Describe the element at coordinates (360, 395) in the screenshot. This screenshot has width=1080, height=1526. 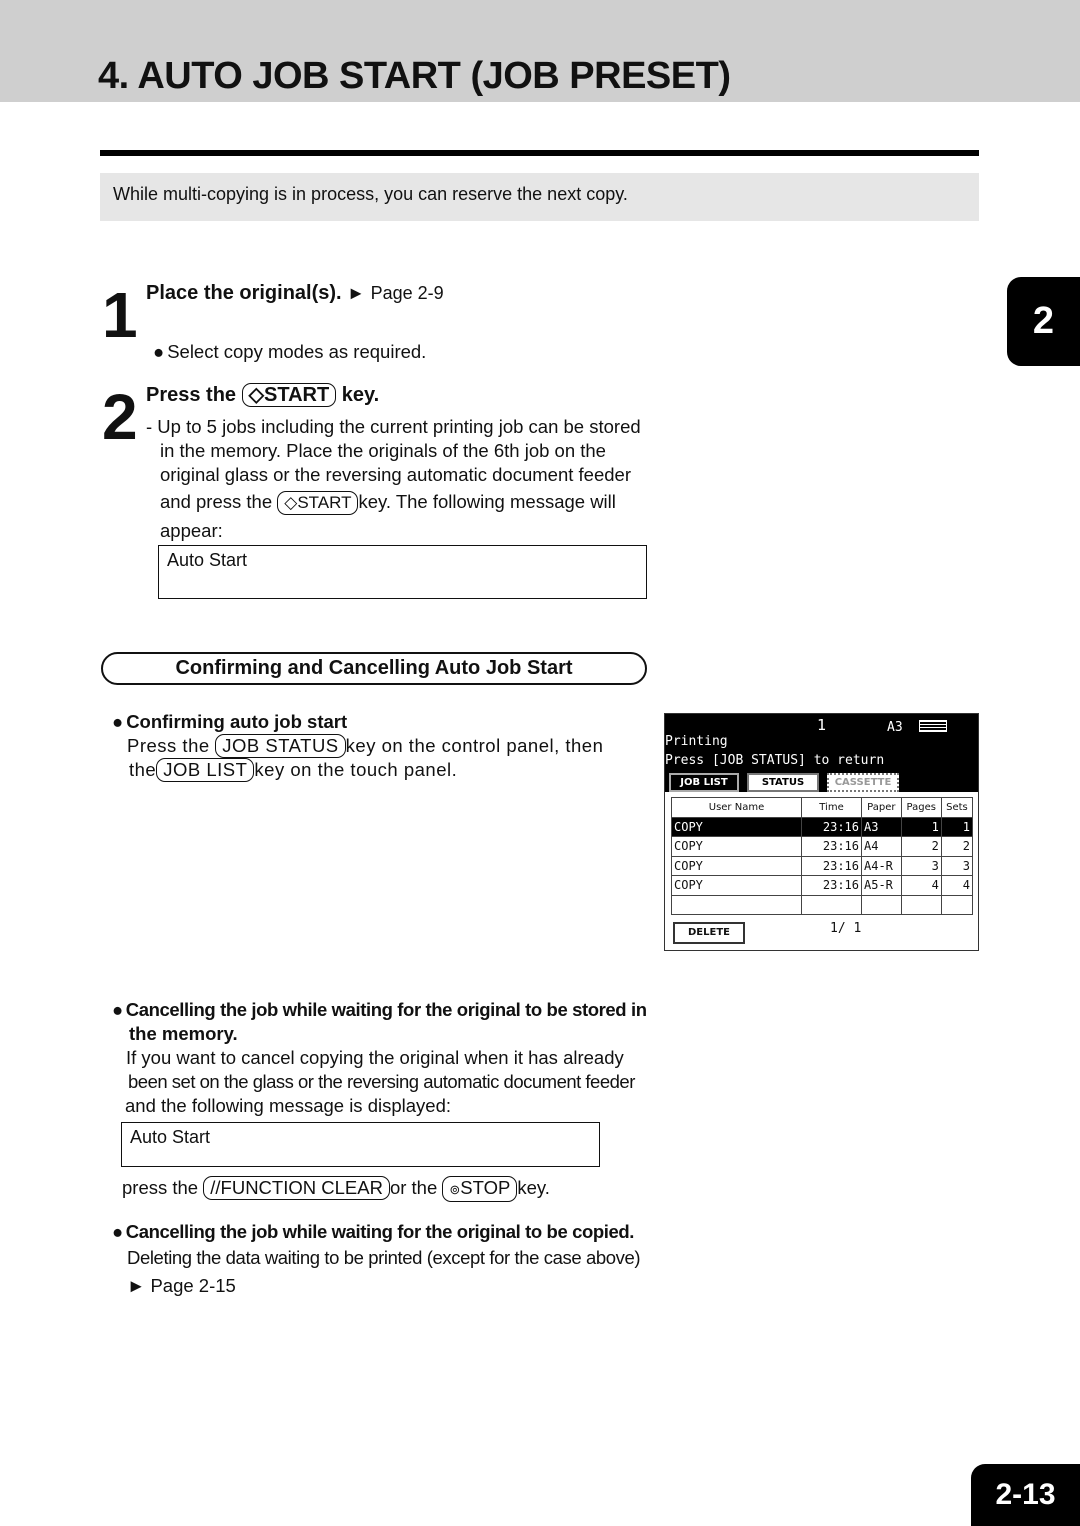
I see `heading-text: key.` at that location.